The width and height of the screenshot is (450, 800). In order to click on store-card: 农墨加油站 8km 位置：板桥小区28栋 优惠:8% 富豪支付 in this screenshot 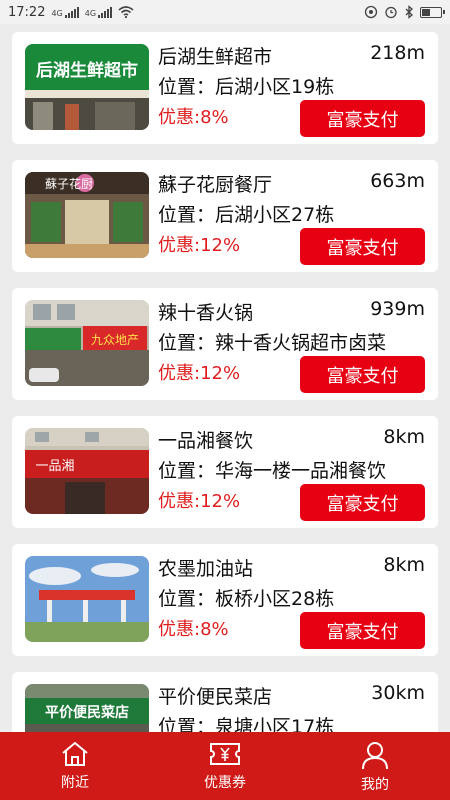, I will do `click(225, 600)`.